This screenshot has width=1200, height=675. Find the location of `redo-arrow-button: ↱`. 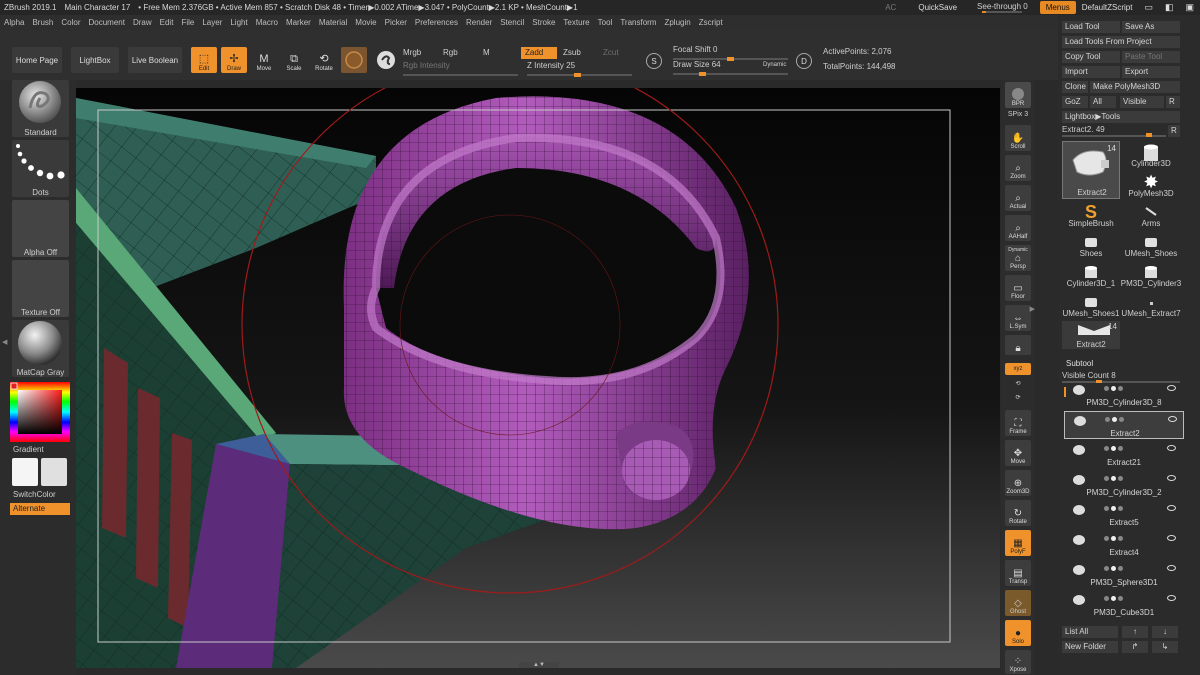

redo-arrow-button: ↱ is located at coordinates (1135, 647).